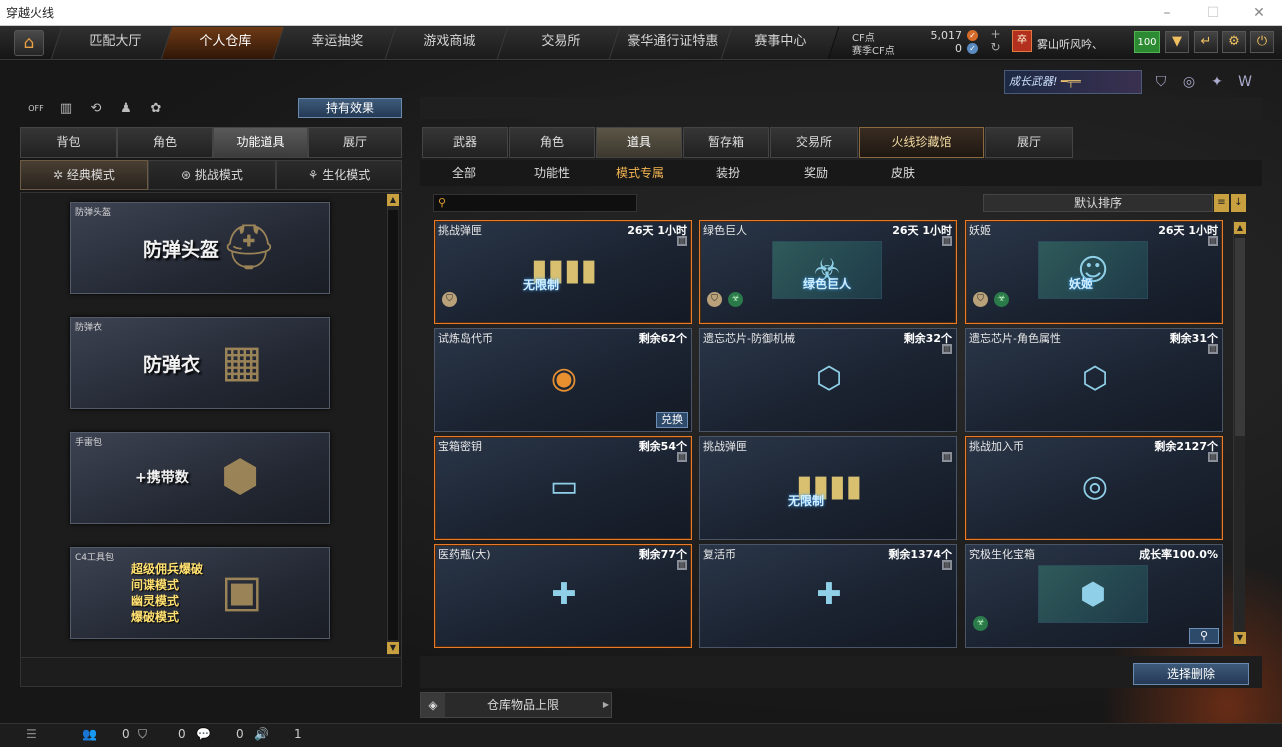 The width and height of the screenshot is (1282, 747). What do you see at coordinates (1238, 203) in the screenshot?
I see `sort-arrow-icon: ↓` at bounding box center [1238, 203].